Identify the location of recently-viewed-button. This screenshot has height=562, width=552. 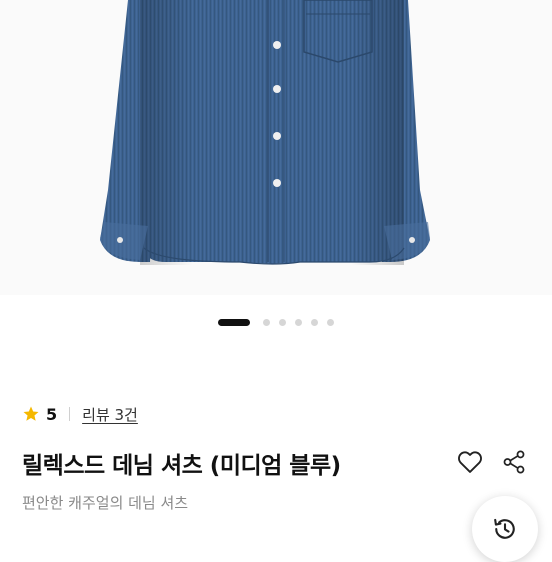
(505, 529).